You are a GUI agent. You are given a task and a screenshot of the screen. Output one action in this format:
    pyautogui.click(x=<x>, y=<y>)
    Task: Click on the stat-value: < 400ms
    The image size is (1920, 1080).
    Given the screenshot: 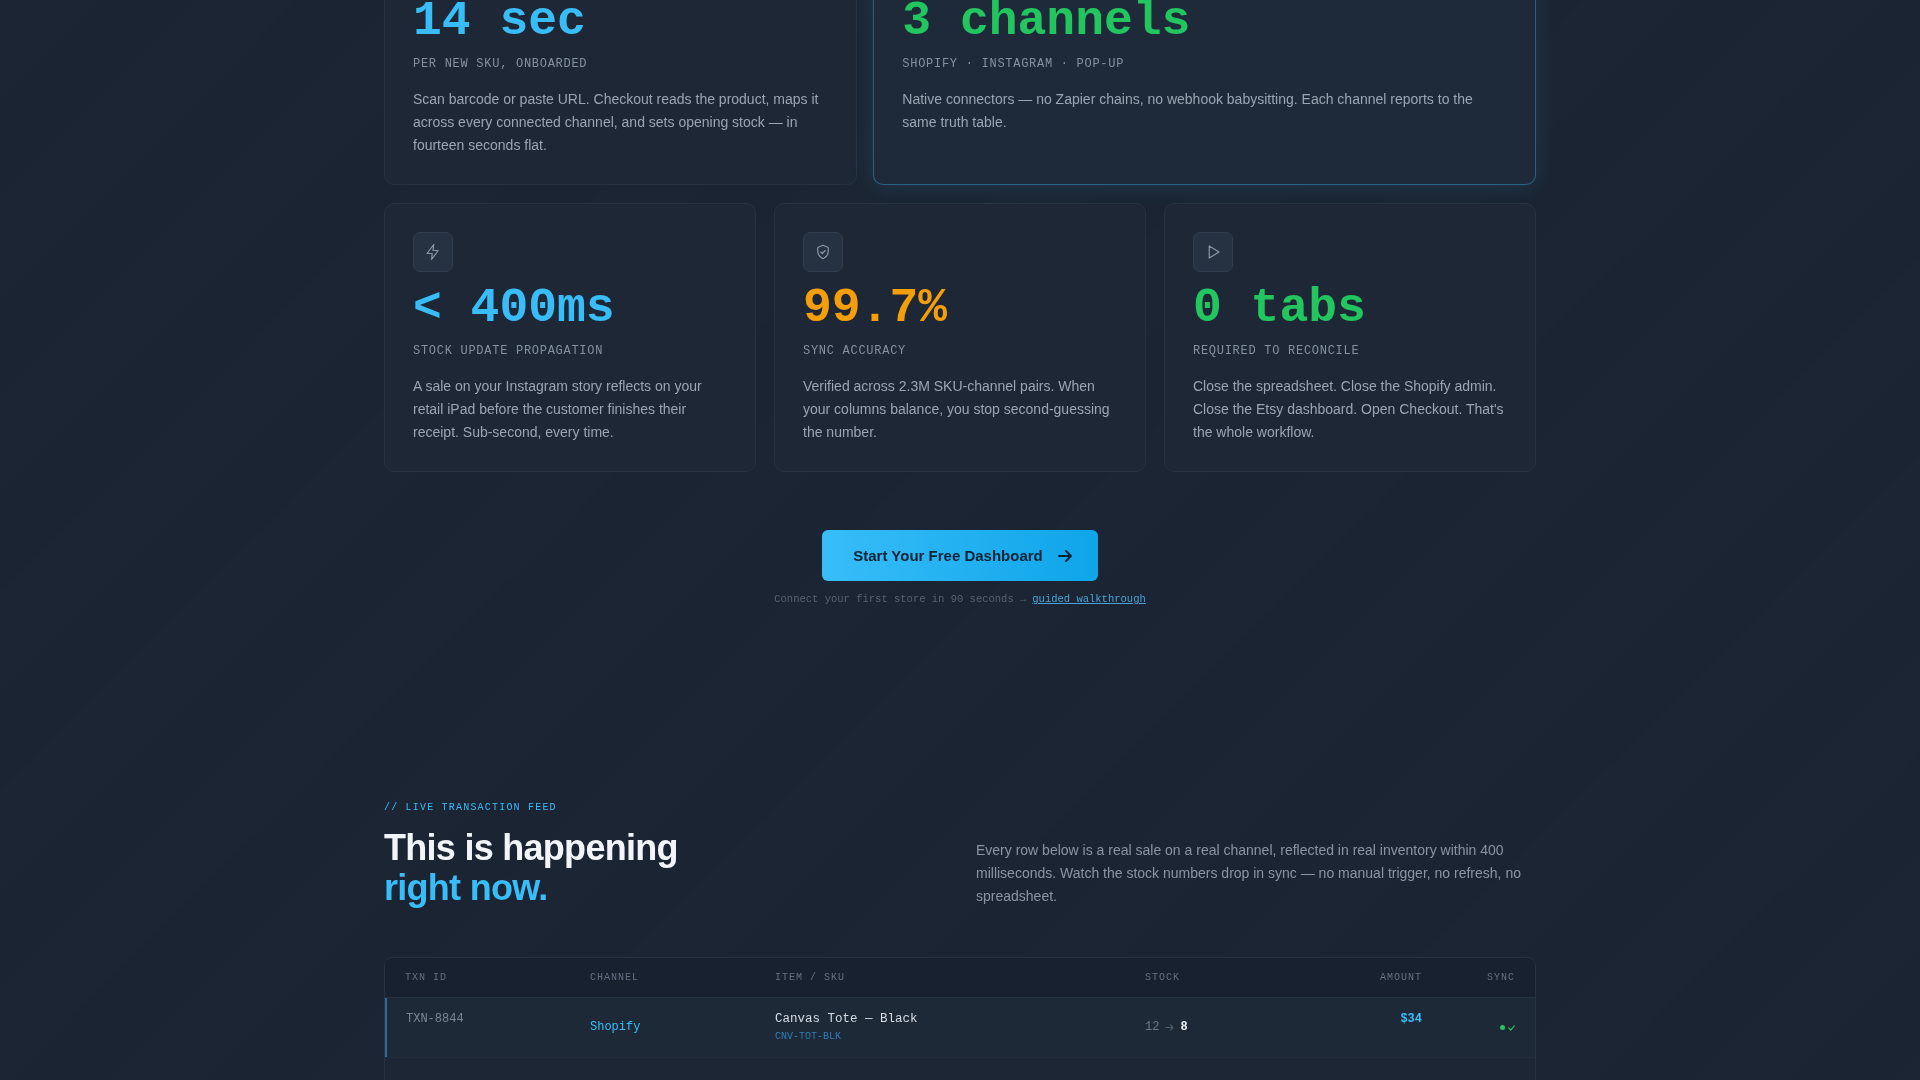 What is the action you would take?
    pyautogui.click(x=514, y=308)
    